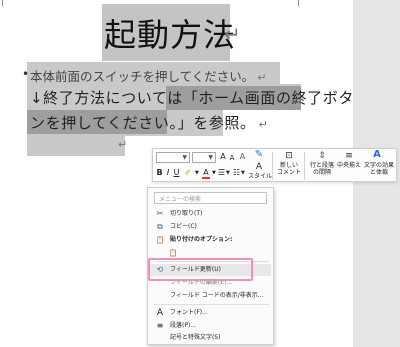  I want to click on body-line-3: ンを押してください。」を参照。 ↵, so click(149, 122).